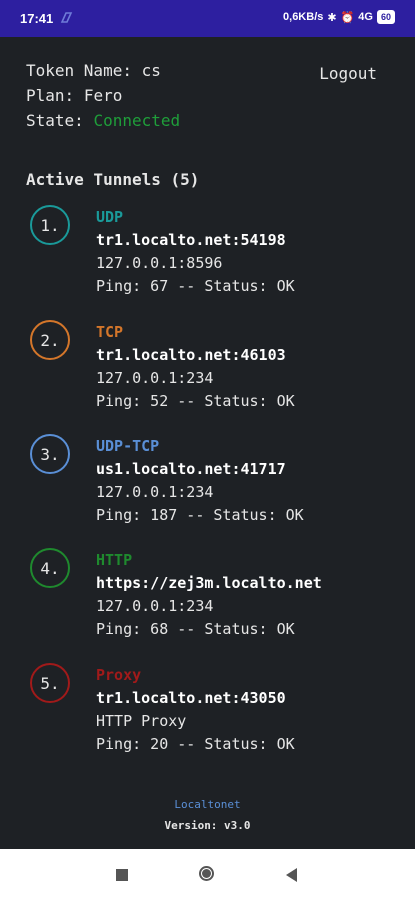 The height and width of the screenshot is (900, 415). What do you see at coordinates (50, 683) in the screenshot?
I see `tunnel-number-badge: 5.` at bounding box center [50, 683].